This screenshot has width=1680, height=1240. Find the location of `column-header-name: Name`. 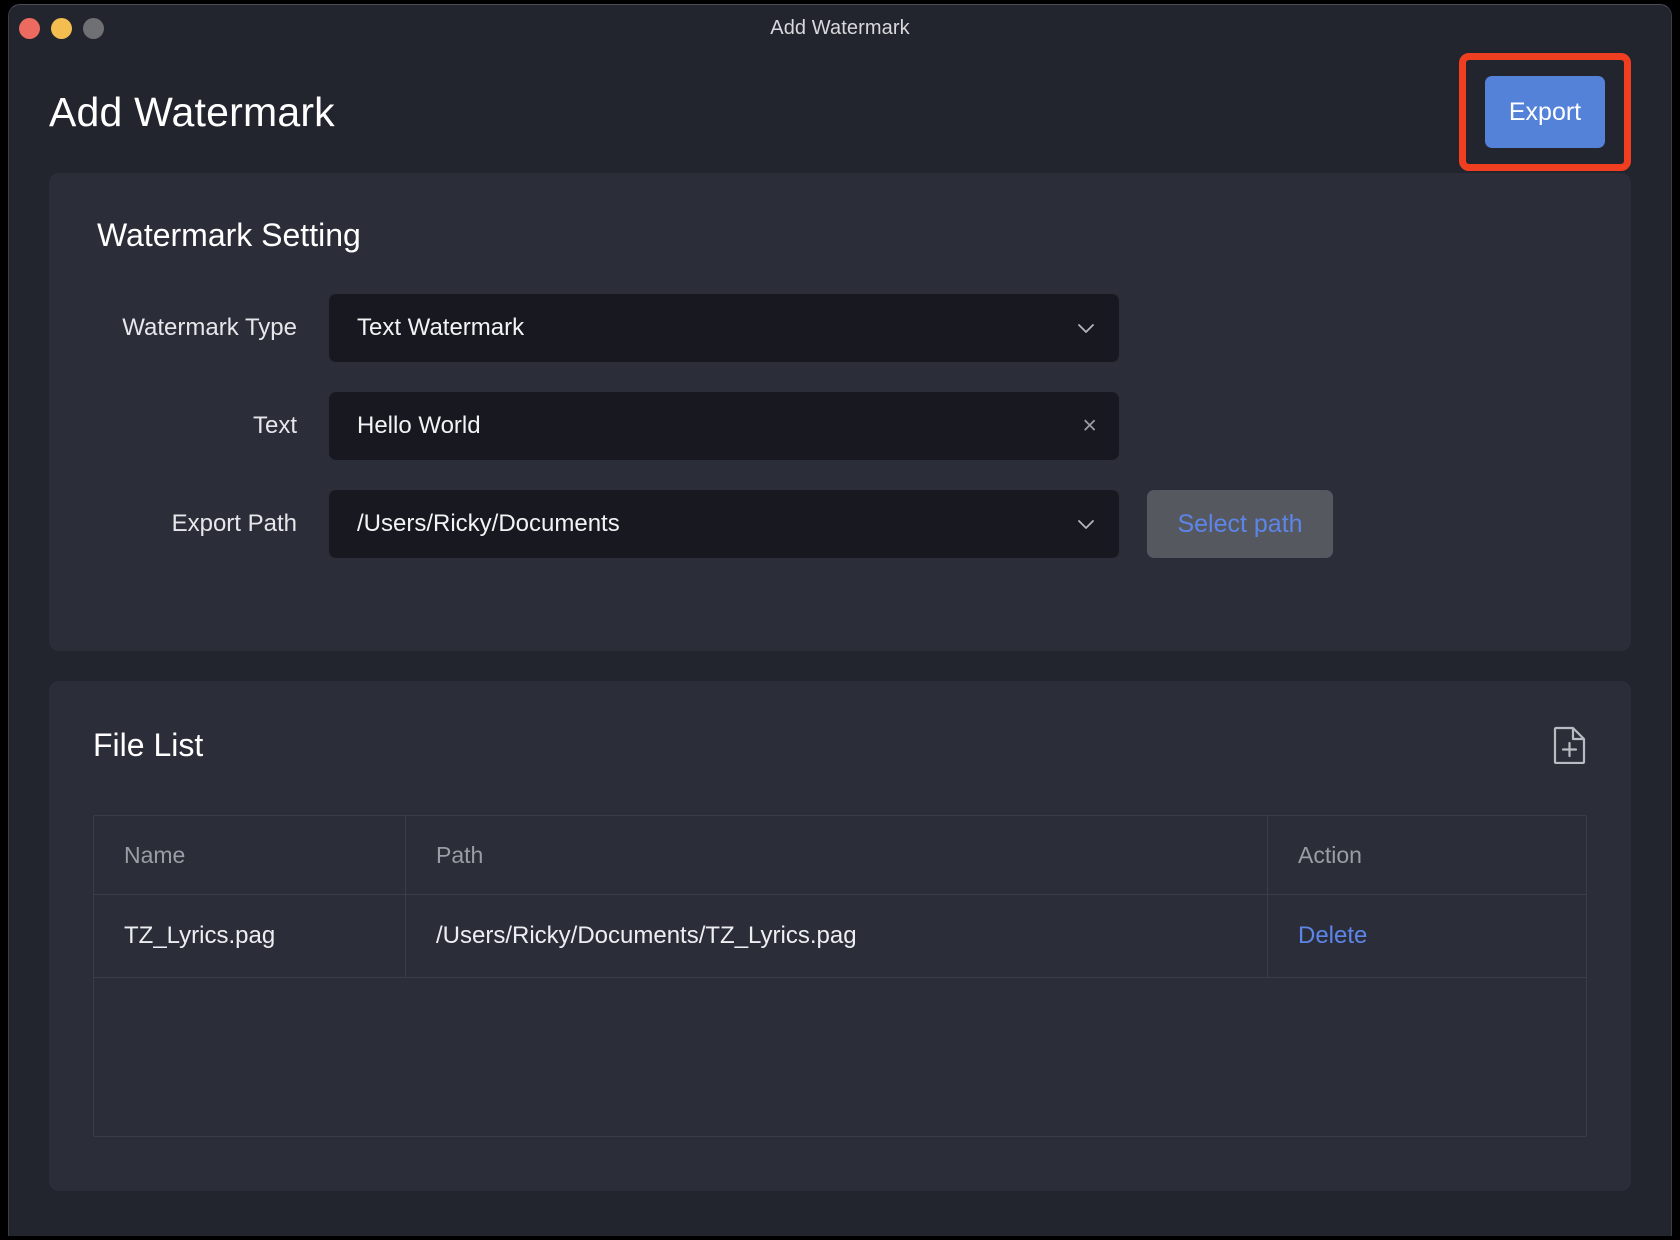

column-header-name: Name is located at coordinates (250, 855).